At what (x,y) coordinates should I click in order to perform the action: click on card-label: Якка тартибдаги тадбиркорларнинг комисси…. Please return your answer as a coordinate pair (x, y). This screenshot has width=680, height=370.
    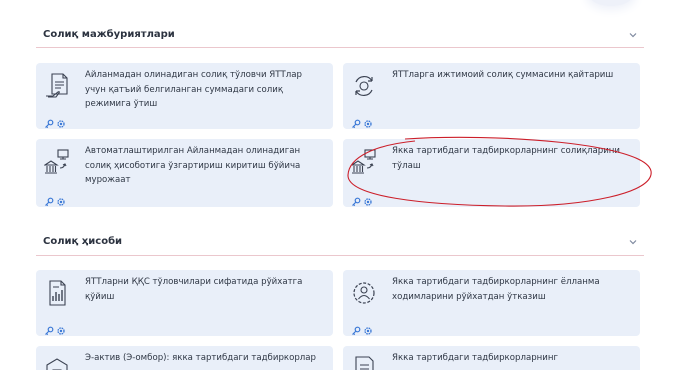
    Looking at the image, I should click on (475, 361).